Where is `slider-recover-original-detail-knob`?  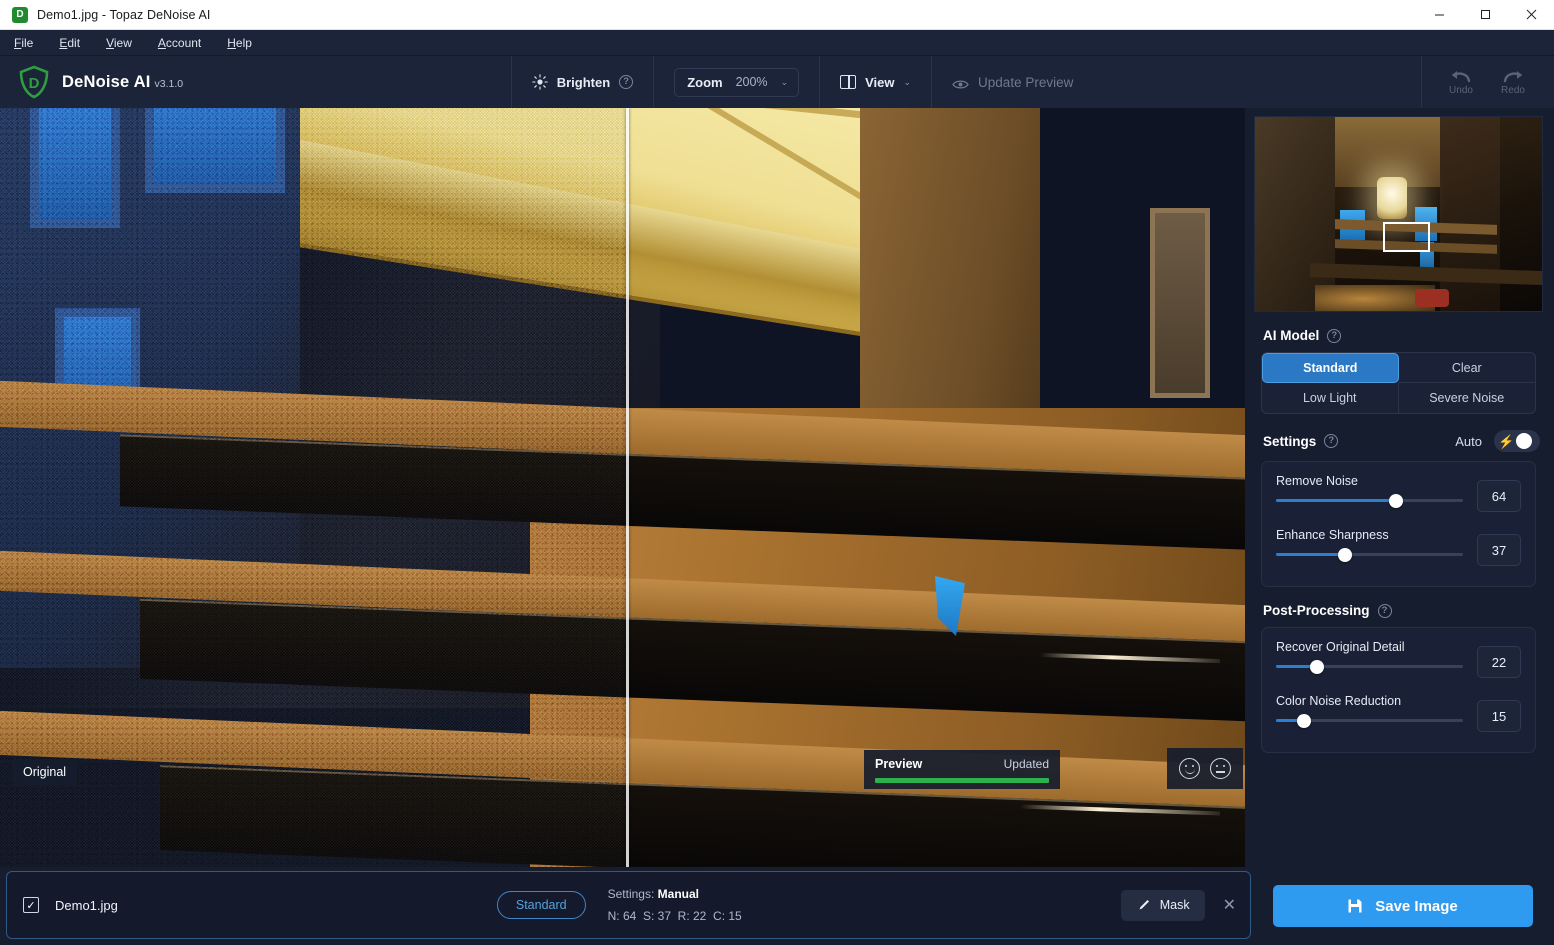 slider-recover-original-detail-knob is located at coordinates (1317, 666).